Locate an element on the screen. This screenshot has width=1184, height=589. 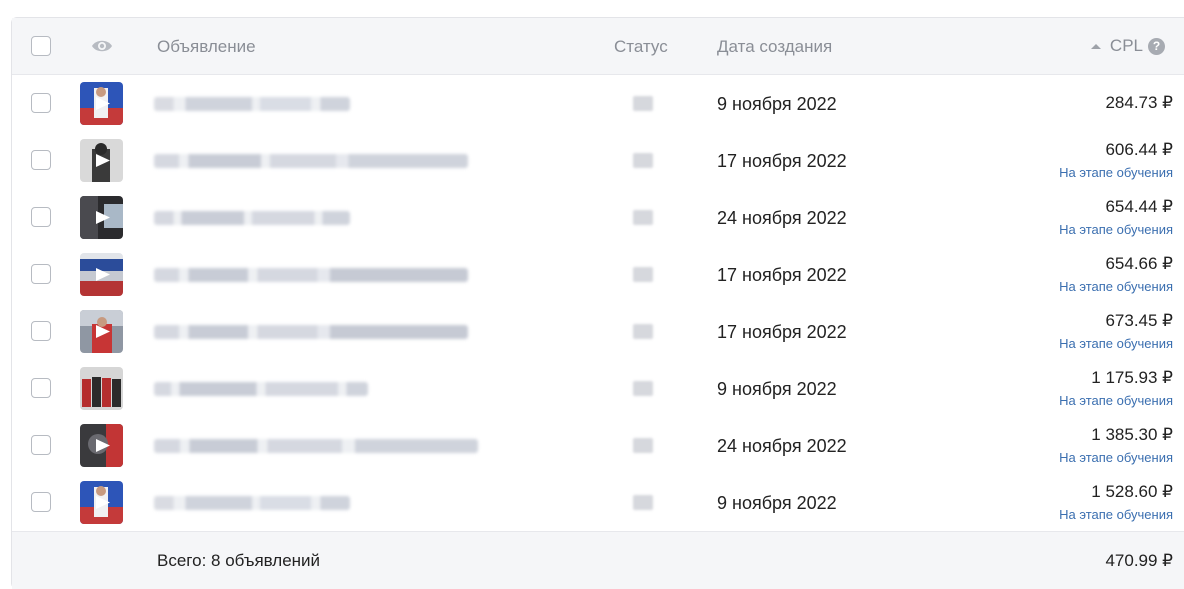
cpl-value: 654.44 ₽ is located at coordinates (1139, 206).